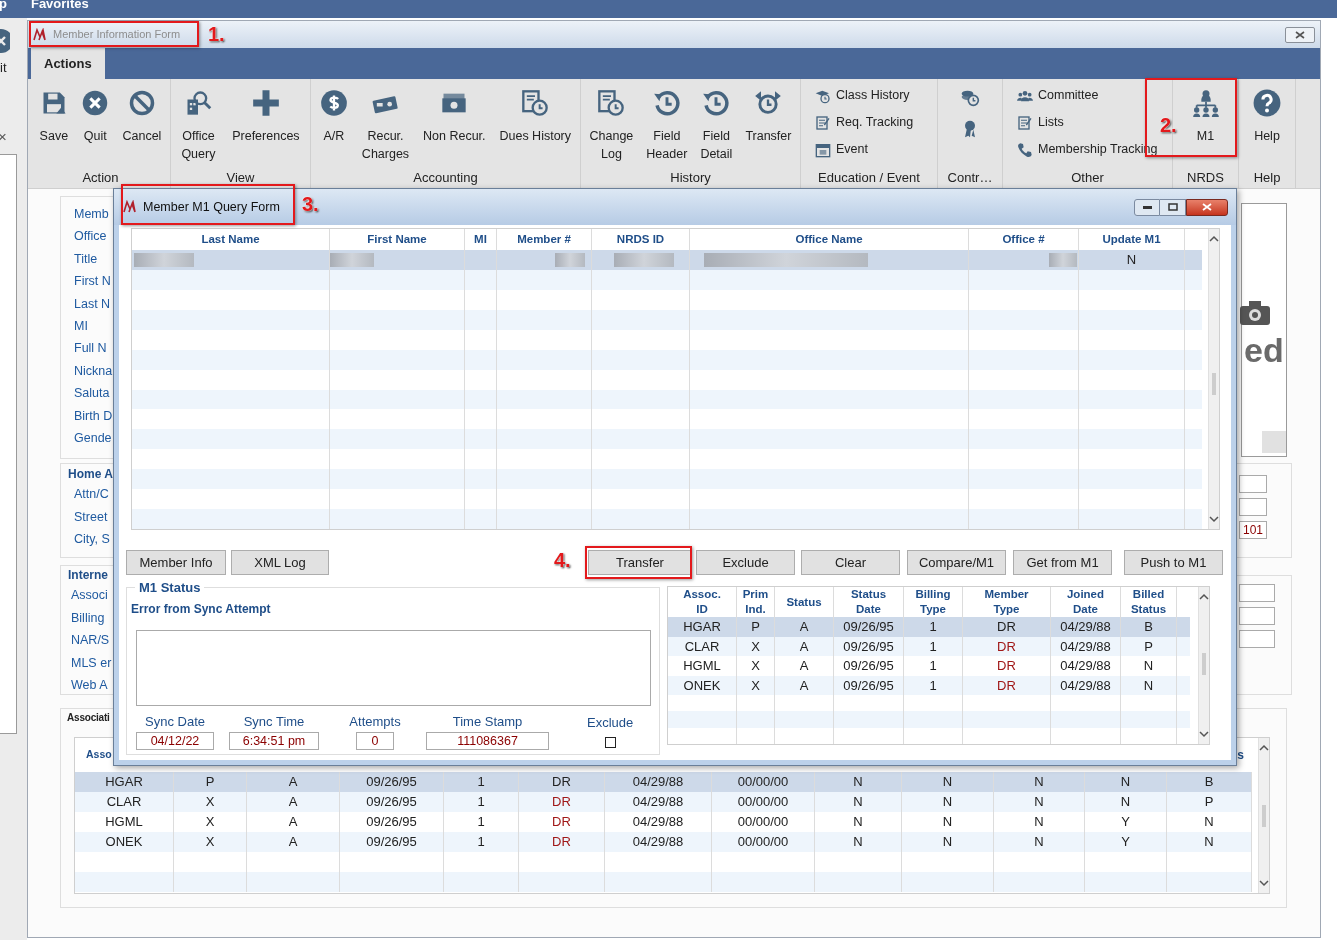 This screenshot has width=1337, height=940. Describe the element at coordinates (333, 117) in the screenshot. I see `ribbon-button: A/R` at that location.